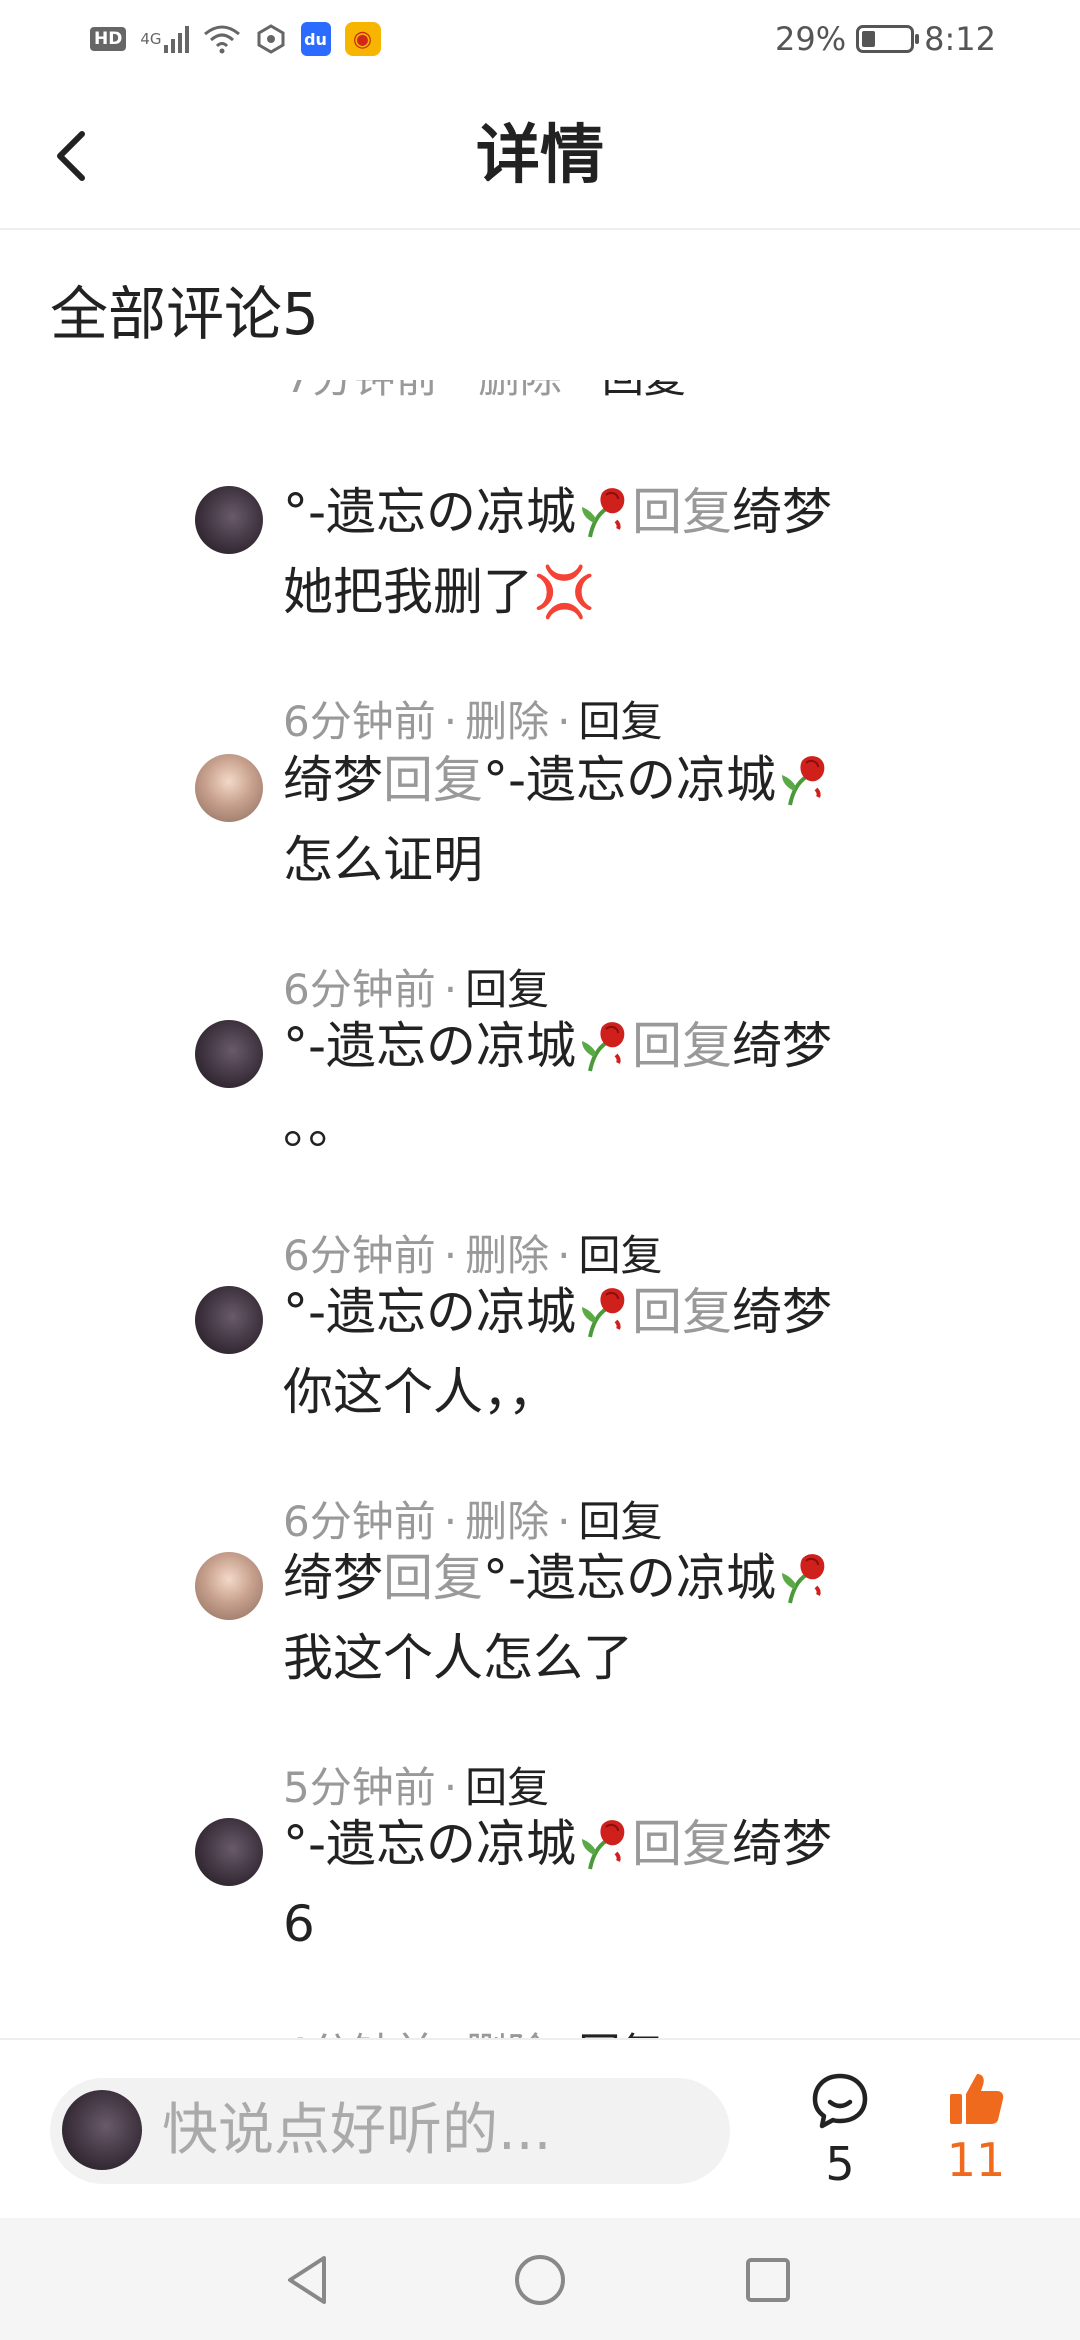 The width and height of the screenshot is (1080, 2340). Describe the element at coordinates (643, 1884) in the screenshot. I see `comment-body: °-遗忘の凉城 回复绮梦 6` at that location.